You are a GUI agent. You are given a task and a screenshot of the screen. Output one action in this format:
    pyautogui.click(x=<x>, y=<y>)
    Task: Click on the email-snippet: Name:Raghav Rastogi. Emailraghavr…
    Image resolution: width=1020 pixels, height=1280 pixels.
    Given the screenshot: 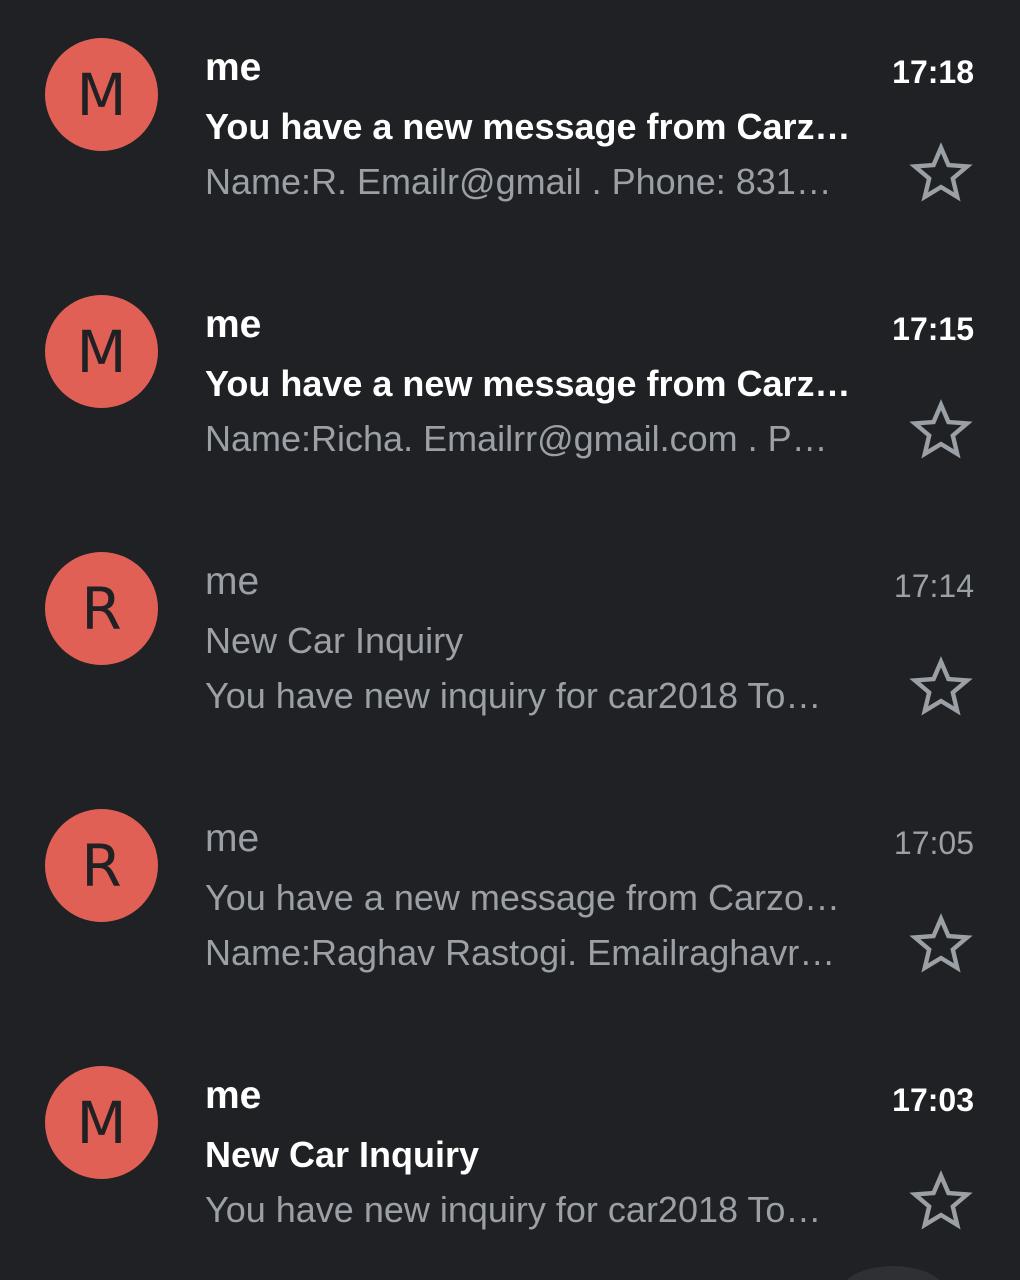 What is the action you would take?
    pyautogui.click(x=520, y=952)
    